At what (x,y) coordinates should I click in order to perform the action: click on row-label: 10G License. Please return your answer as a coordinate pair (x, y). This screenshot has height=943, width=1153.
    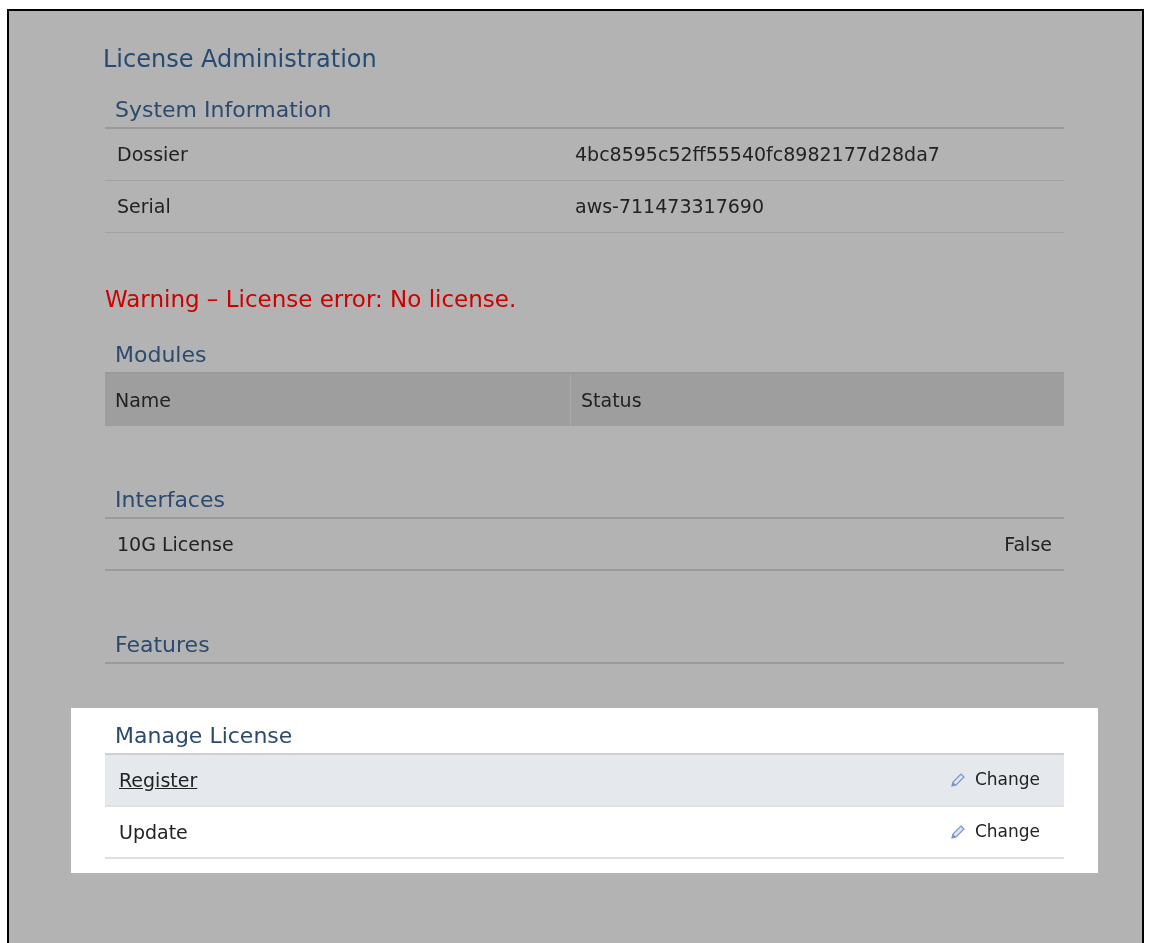
    Looking at the image, I should click on (175, 544).